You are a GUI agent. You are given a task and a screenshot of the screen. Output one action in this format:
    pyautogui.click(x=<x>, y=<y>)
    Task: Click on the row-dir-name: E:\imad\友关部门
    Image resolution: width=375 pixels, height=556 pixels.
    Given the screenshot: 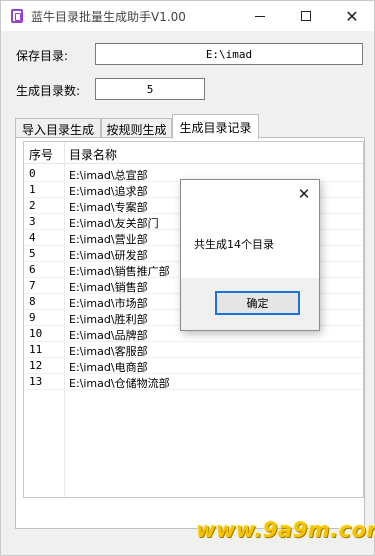 What is the action you would take?
    pyautogui.click(x=114, y=223)
    